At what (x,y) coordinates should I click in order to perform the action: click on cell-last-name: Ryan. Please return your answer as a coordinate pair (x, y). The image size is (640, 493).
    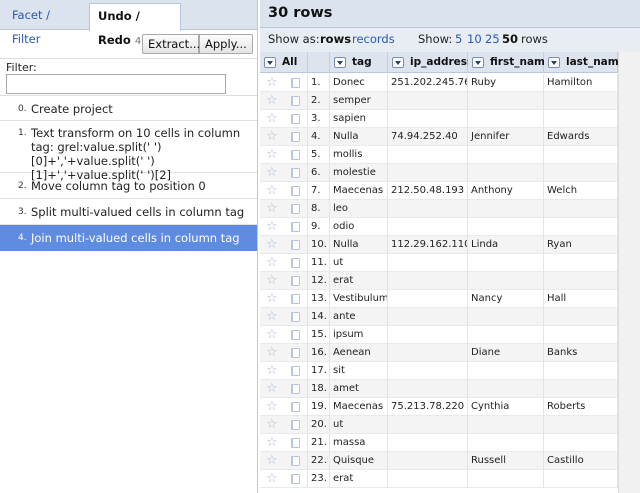
    Looking at the image, I should click on (581, 245).